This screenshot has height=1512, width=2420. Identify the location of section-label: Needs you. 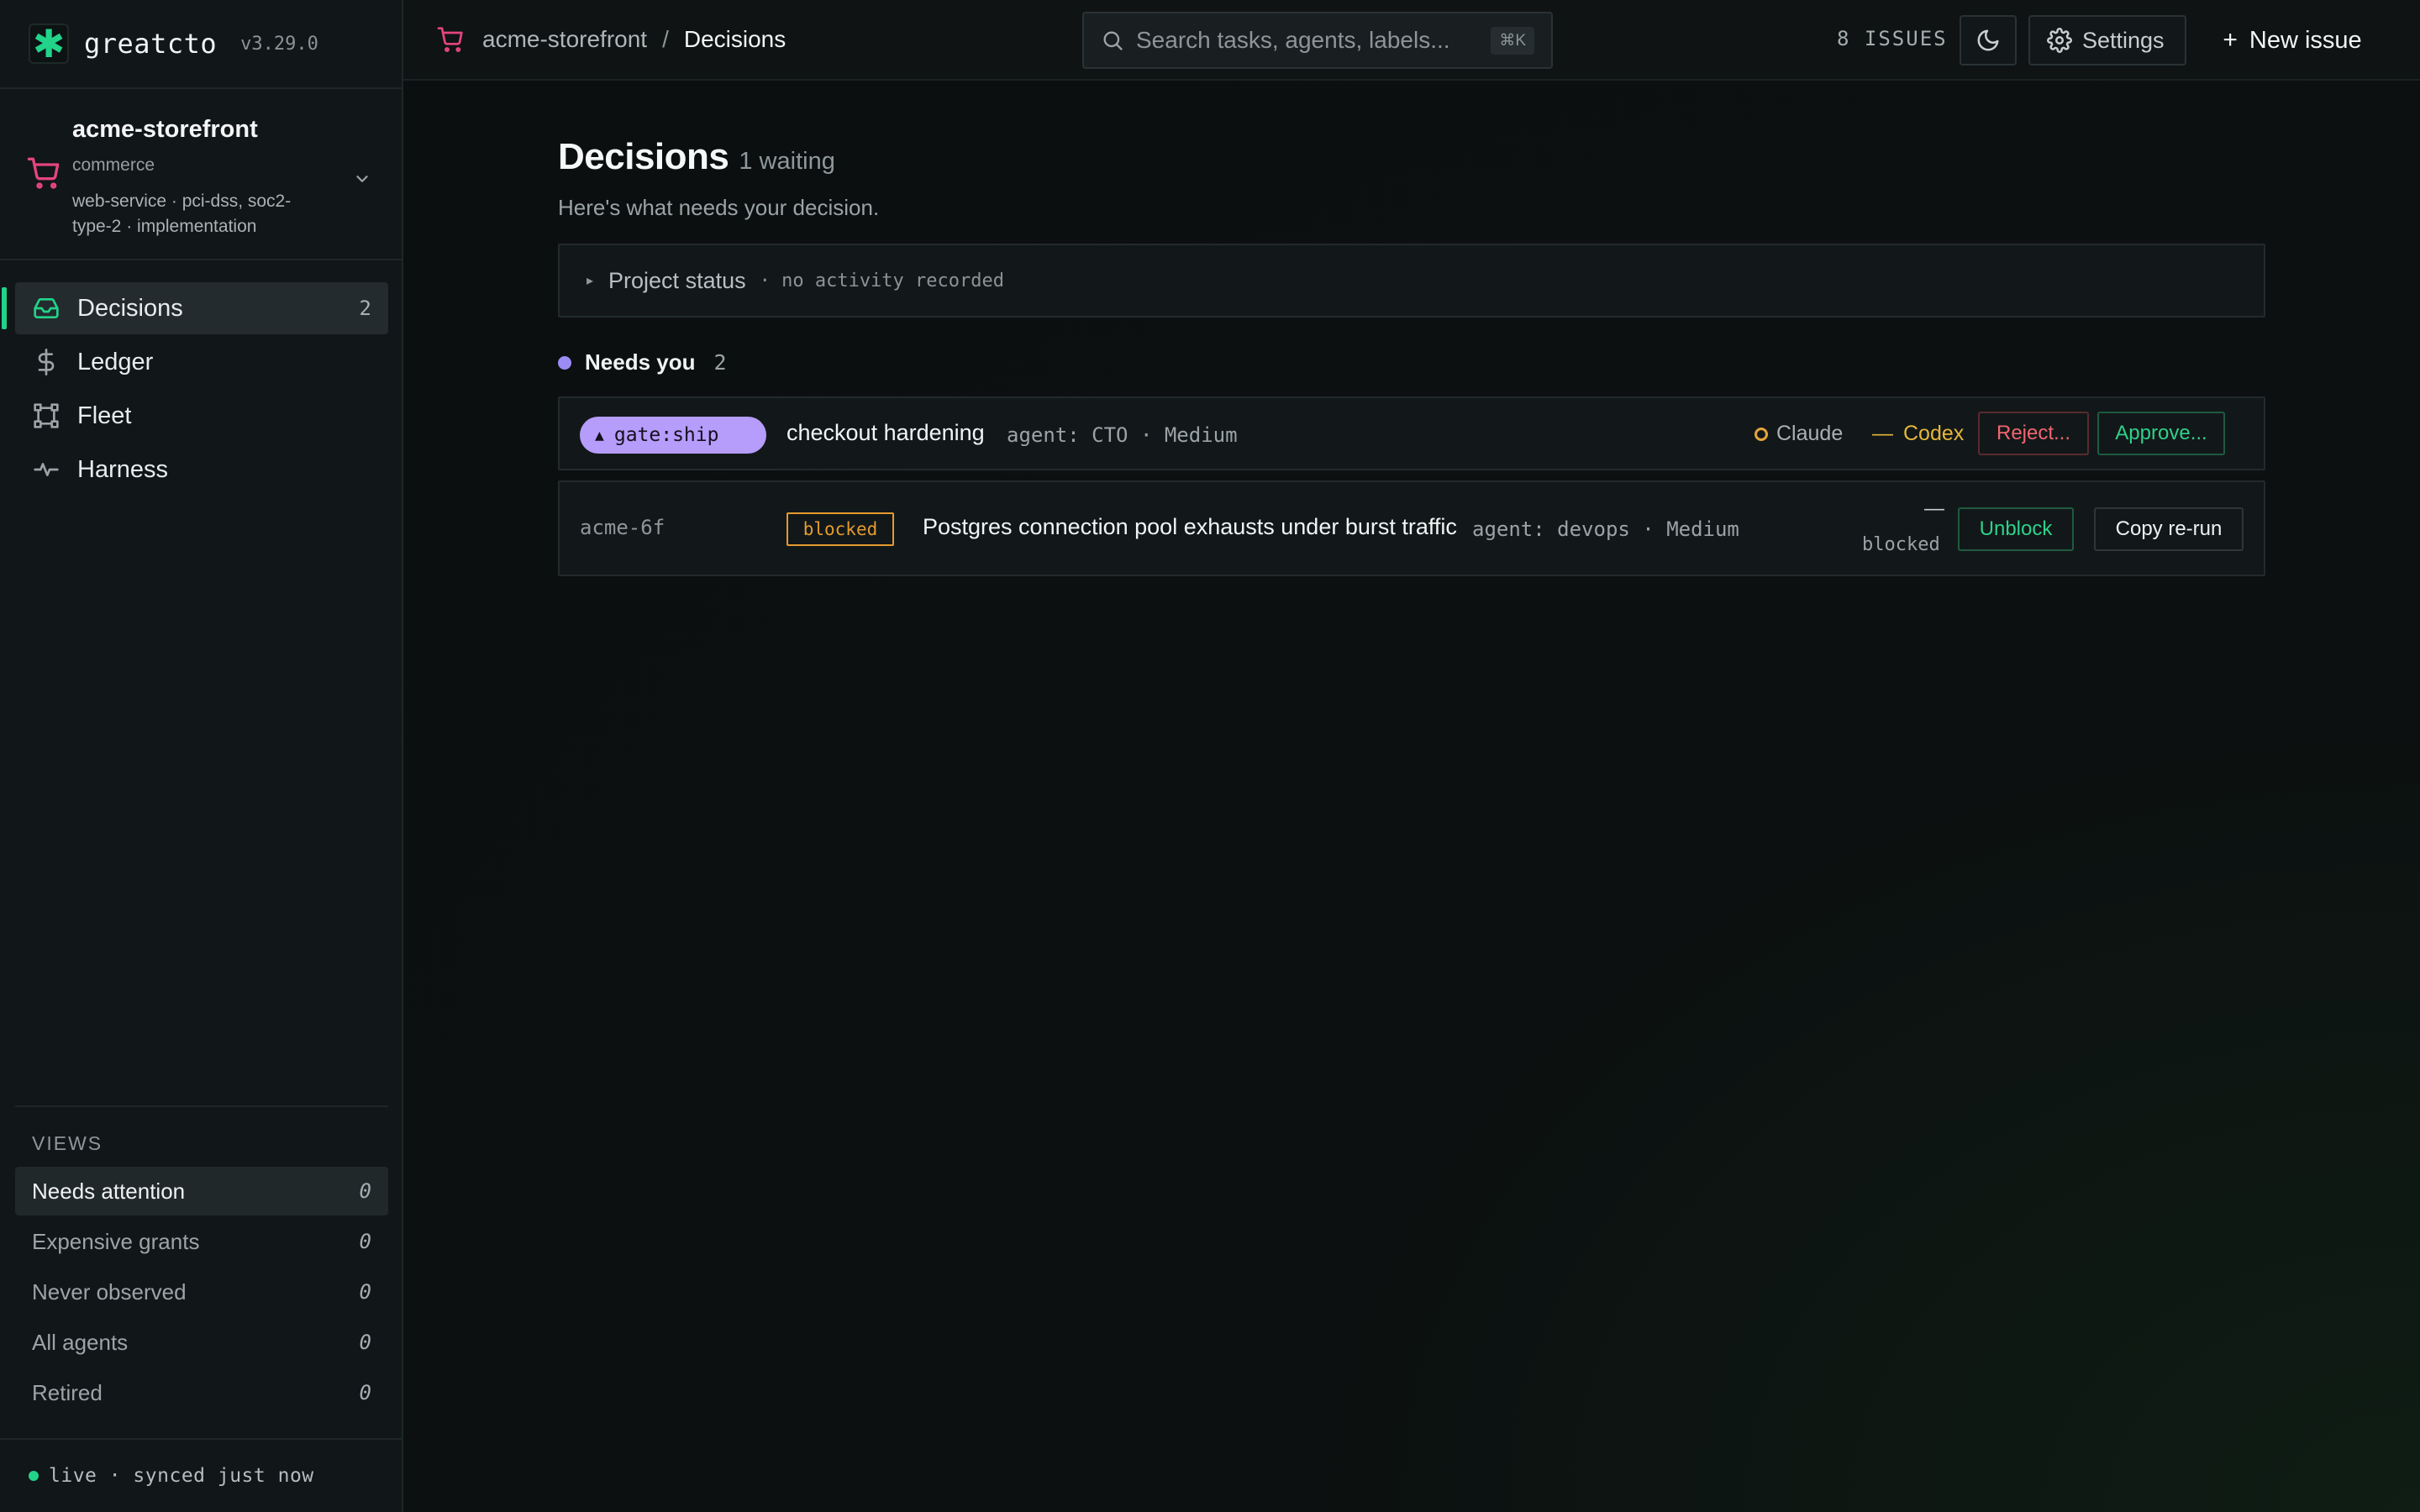
(641, 362).